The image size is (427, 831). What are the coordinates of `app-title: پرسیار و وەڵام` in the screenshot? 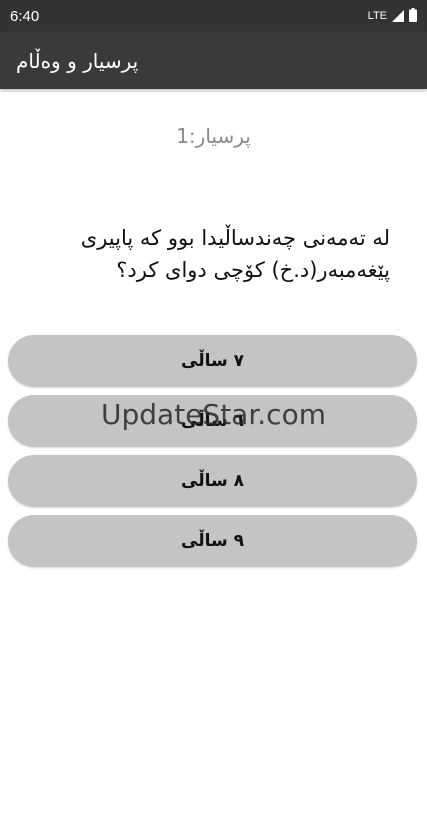 It's located at (77, 60).